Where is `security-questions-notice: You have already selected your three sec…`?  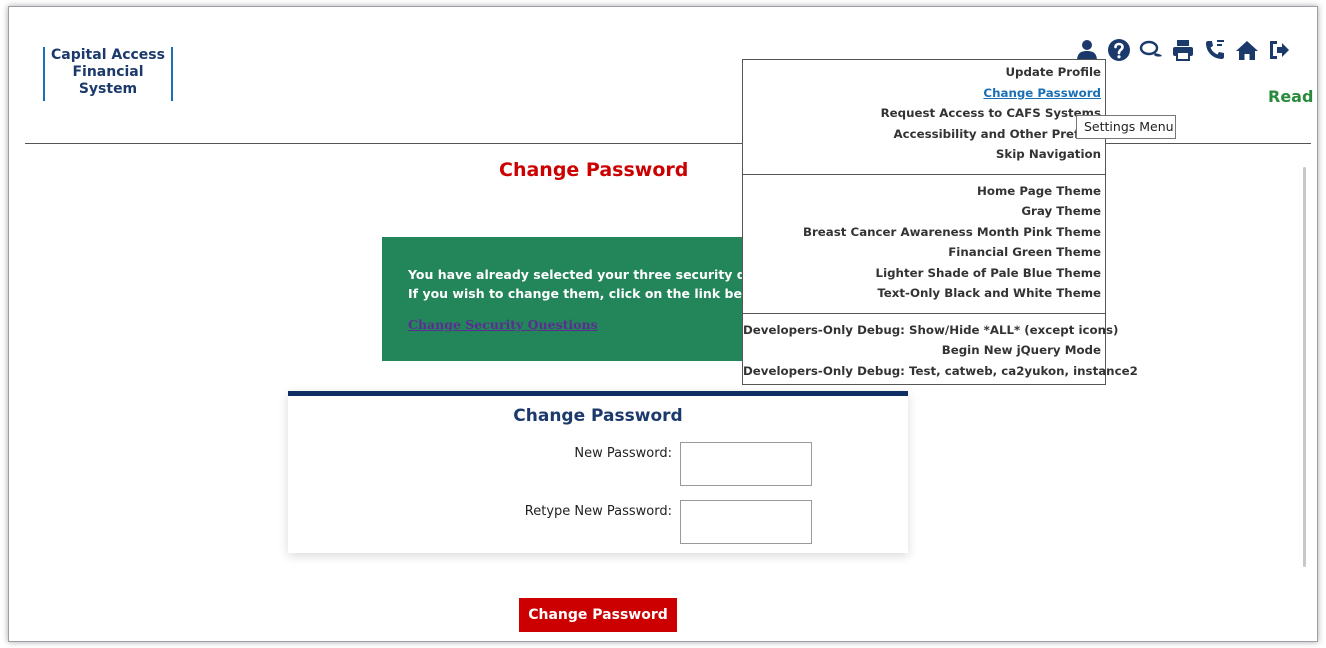
security-questions-notice: You have already selected your three sec… is located at coordinates (572, 299).